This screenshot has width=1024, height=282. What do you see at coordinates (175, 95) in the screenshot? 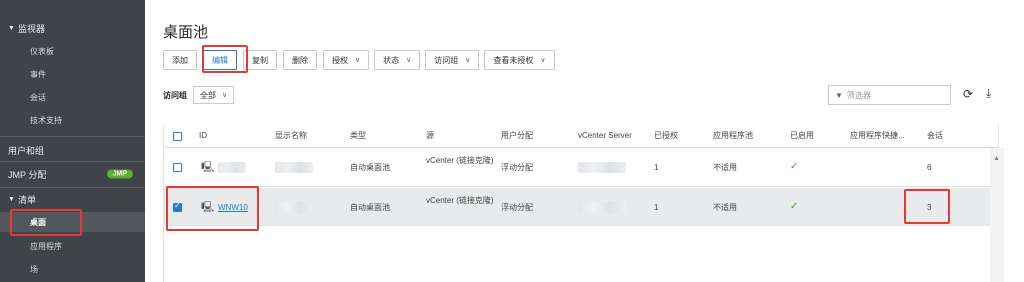
I see `access-group-filter-label: 访问组` at bounding box center [175, 95].